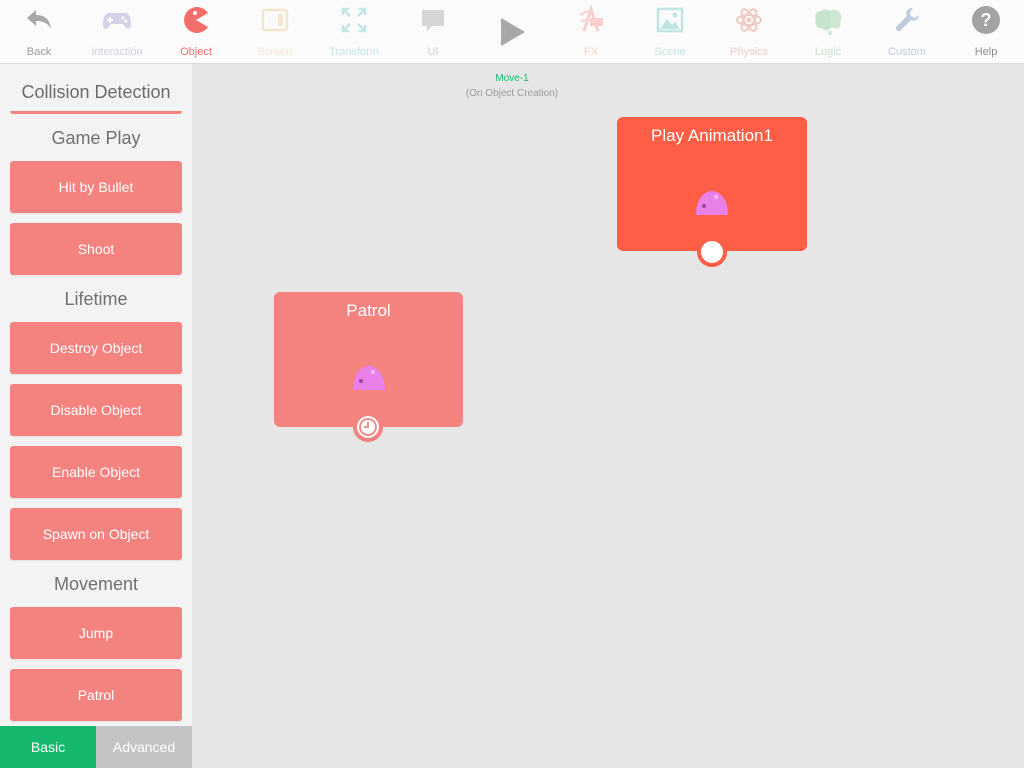  Describe the element at coordinates (96, 410) in the screenshot. I see `action-disable-object: Disable Object` at that location.